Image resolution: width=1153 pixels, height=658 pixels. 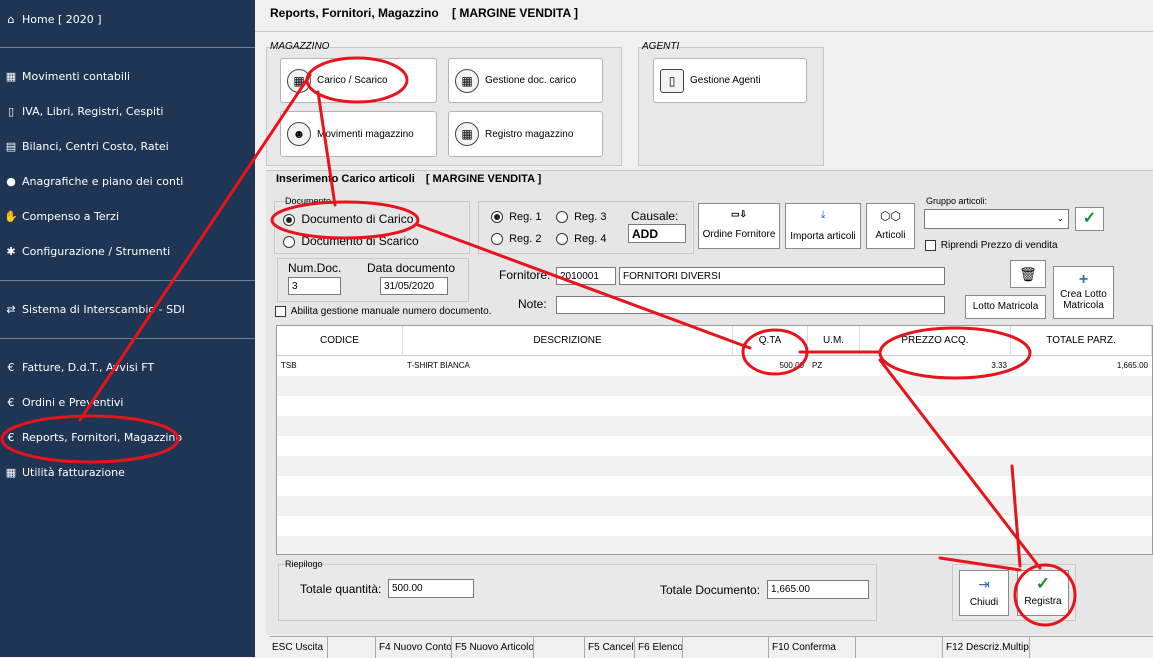 I want to click on button-label: Registra, so click(x=1043, y=601).